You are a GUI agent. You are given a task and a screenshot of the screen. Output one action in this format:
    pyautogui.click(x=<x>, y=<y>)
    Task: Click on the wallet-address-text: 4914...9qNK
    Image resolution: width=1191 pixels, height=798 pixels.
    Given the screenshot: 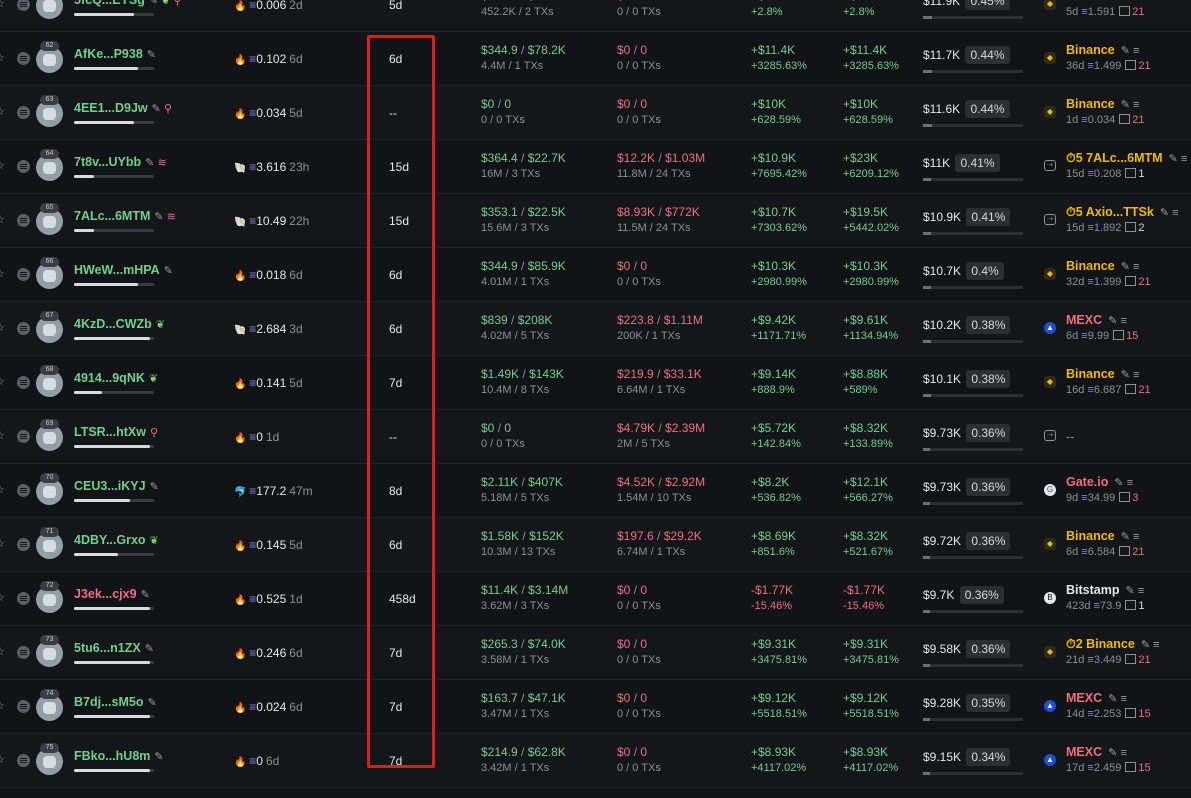 What is the action you would take?
    pyautogui.click(x=109, y=378)
    